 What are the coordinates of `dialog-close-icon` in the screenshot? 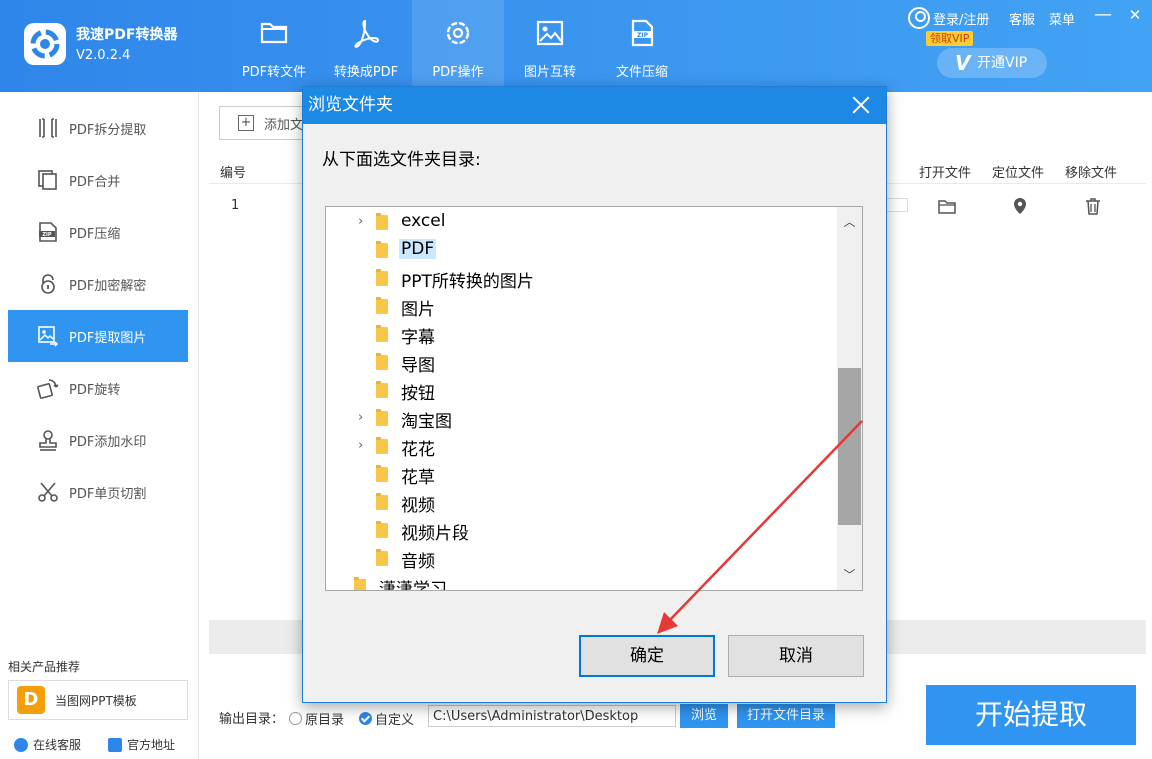 It's located at (861, 105).